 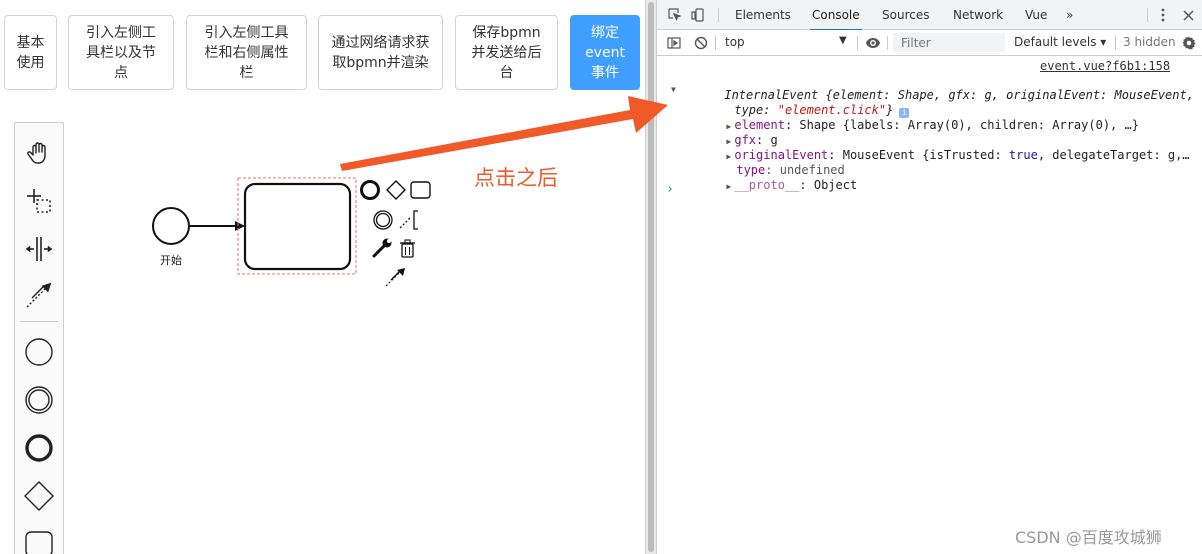 What do you see at coordinates (420, 190) in the screenshot?
I see `append-task-icon` at bounding box center [420, 190].